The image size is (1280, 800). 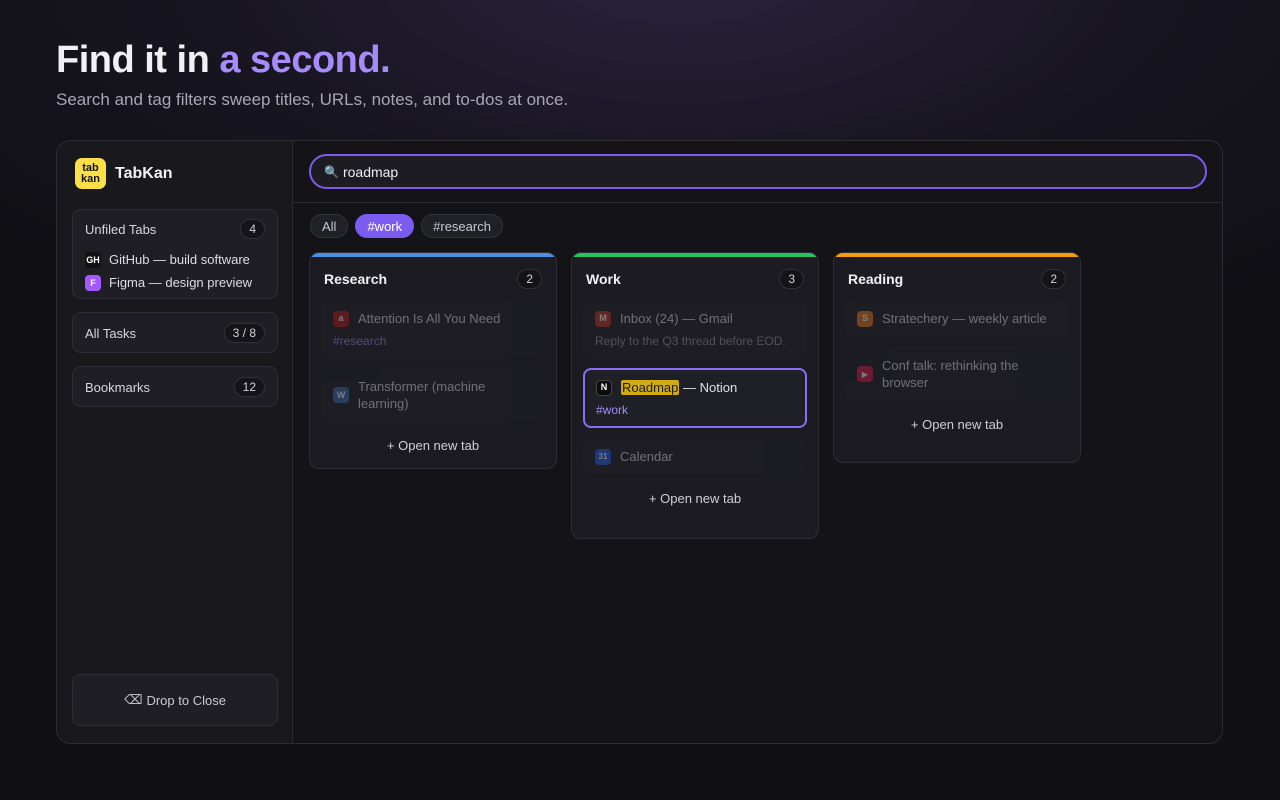 What do you see at coordinates (133, 699) in the screenshot?
I see `delete-icon: ⌫` at bounding box center [133, 699].